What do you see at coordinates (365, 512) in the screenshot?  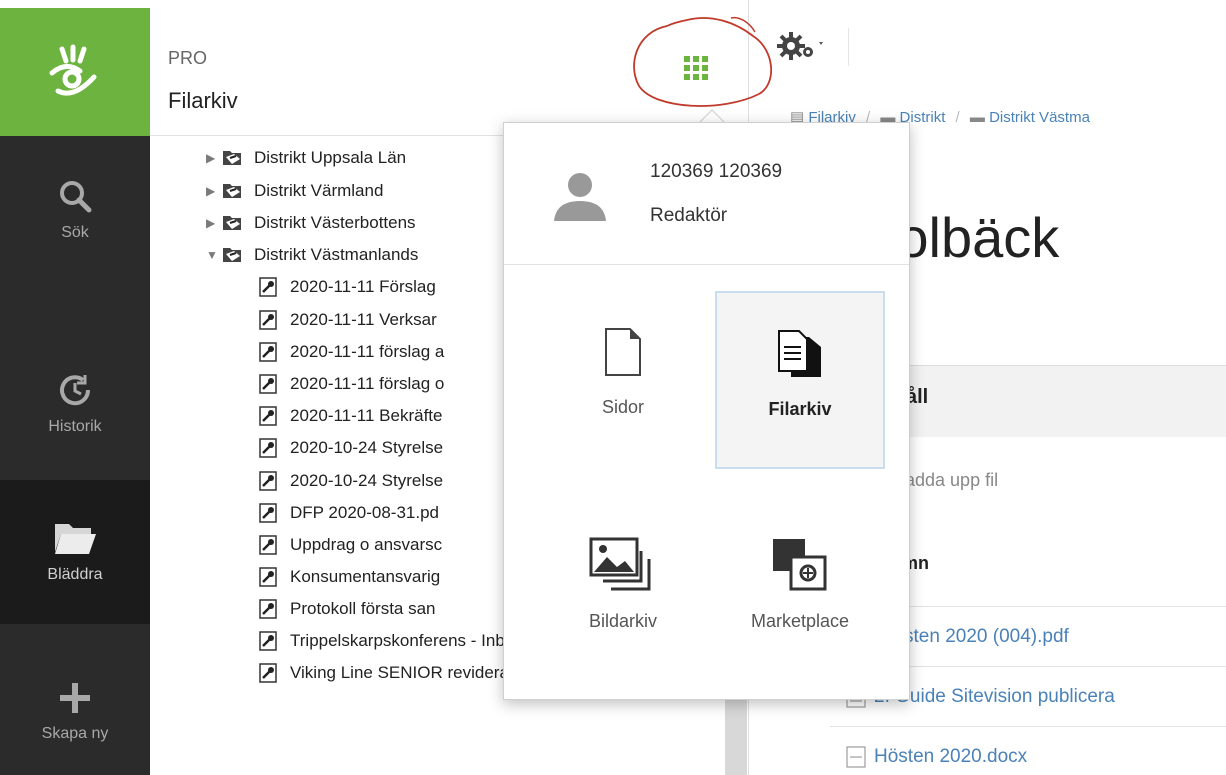 I see `tree-item-label: DFP 2020-08-31.pd` at bounding box center [365, 512].